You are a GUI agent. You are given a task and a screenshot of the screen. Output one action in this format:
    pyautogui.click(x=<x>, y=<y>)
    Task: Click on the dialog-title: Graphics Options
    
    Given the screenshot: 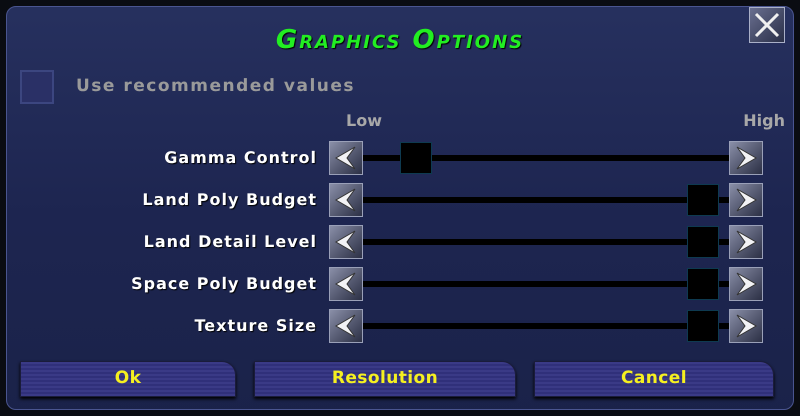 What is the action you would take?
    pyautogui.click(x=400, y=42)
    